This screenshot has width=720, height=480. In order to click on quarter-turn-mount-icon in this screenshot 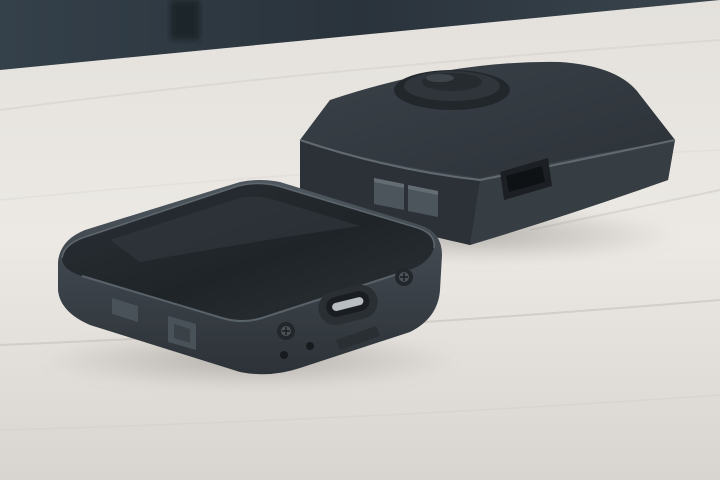, I will do `click(452, 90)`.